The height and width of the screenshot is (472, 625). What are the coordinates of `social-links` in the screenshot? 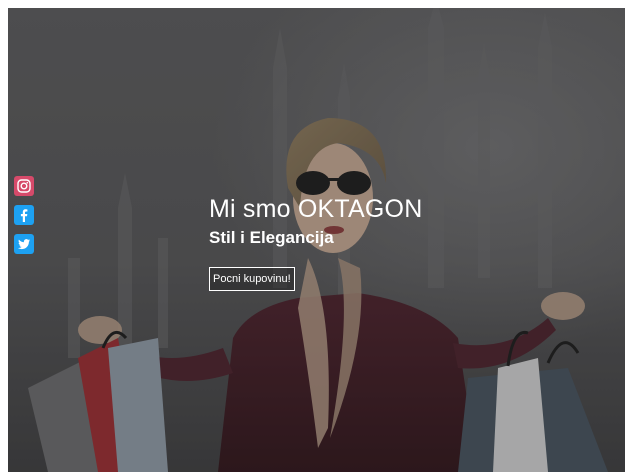 It's located at (24, 215).